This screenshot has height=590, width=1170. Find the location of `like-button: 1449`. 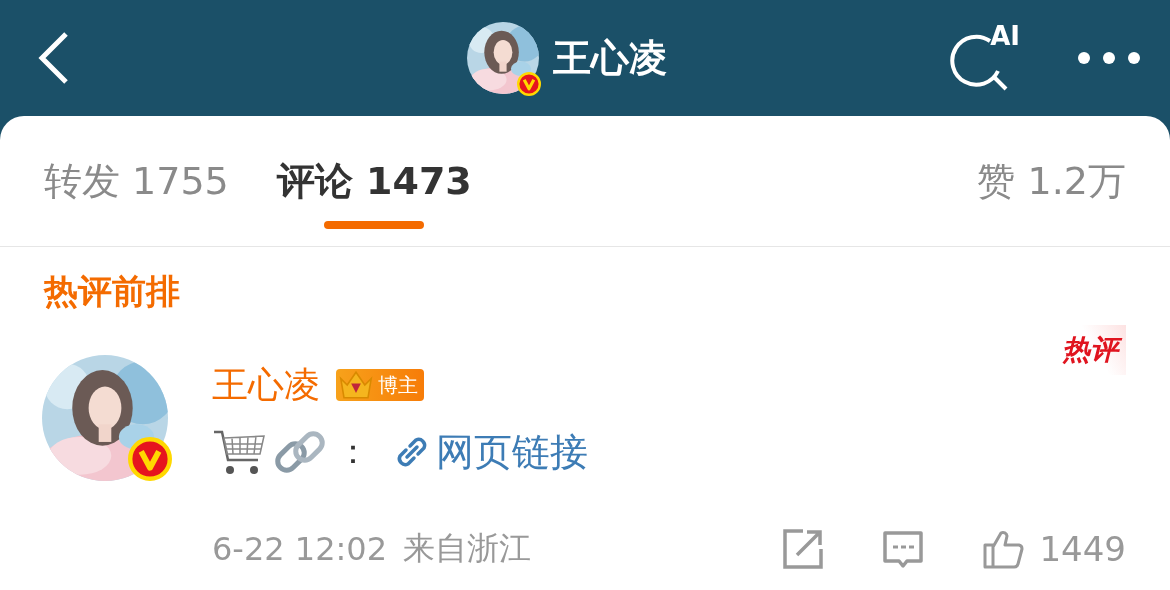

like-button: 1449 is located at coordinates (1053, 549).